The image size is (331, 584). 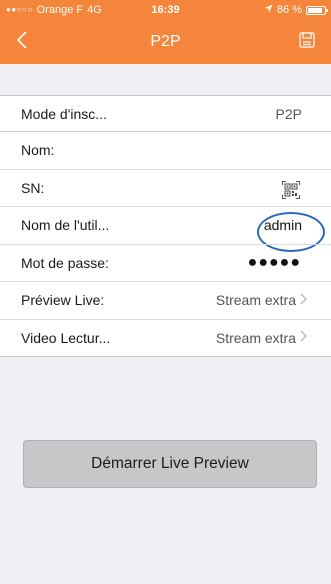 I want to click on row-registration-mode: Mode d'insc... P2P, so click(x=165, y=114).